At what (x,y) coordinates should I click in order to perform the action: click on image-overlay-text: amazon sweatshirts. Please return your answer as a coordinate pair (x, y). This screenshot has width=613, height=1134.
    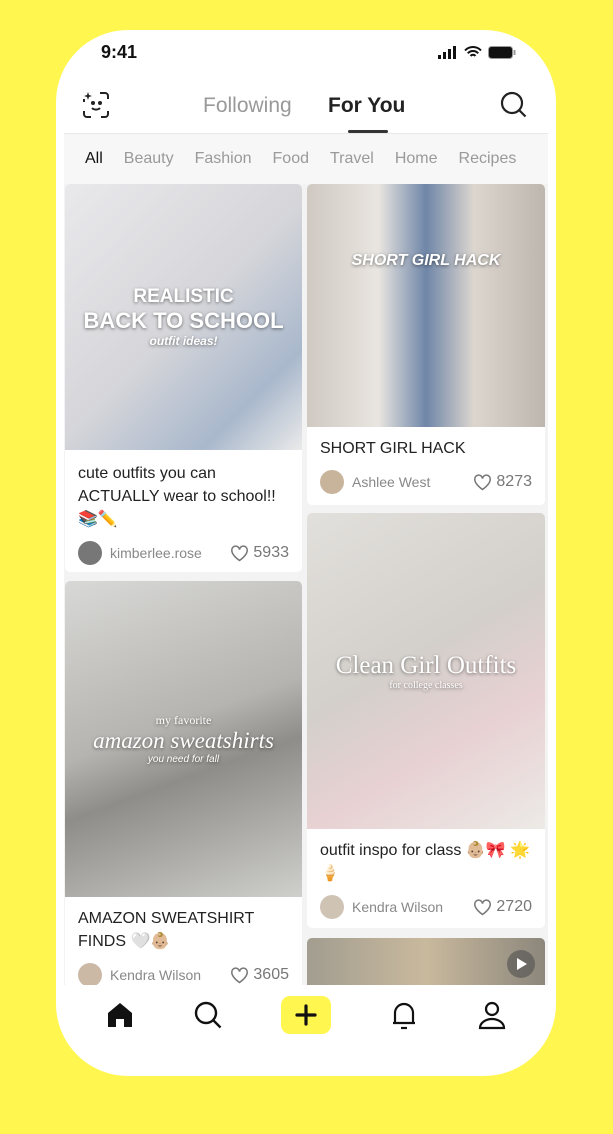
    Looking at the image, I should click on (183, 740).